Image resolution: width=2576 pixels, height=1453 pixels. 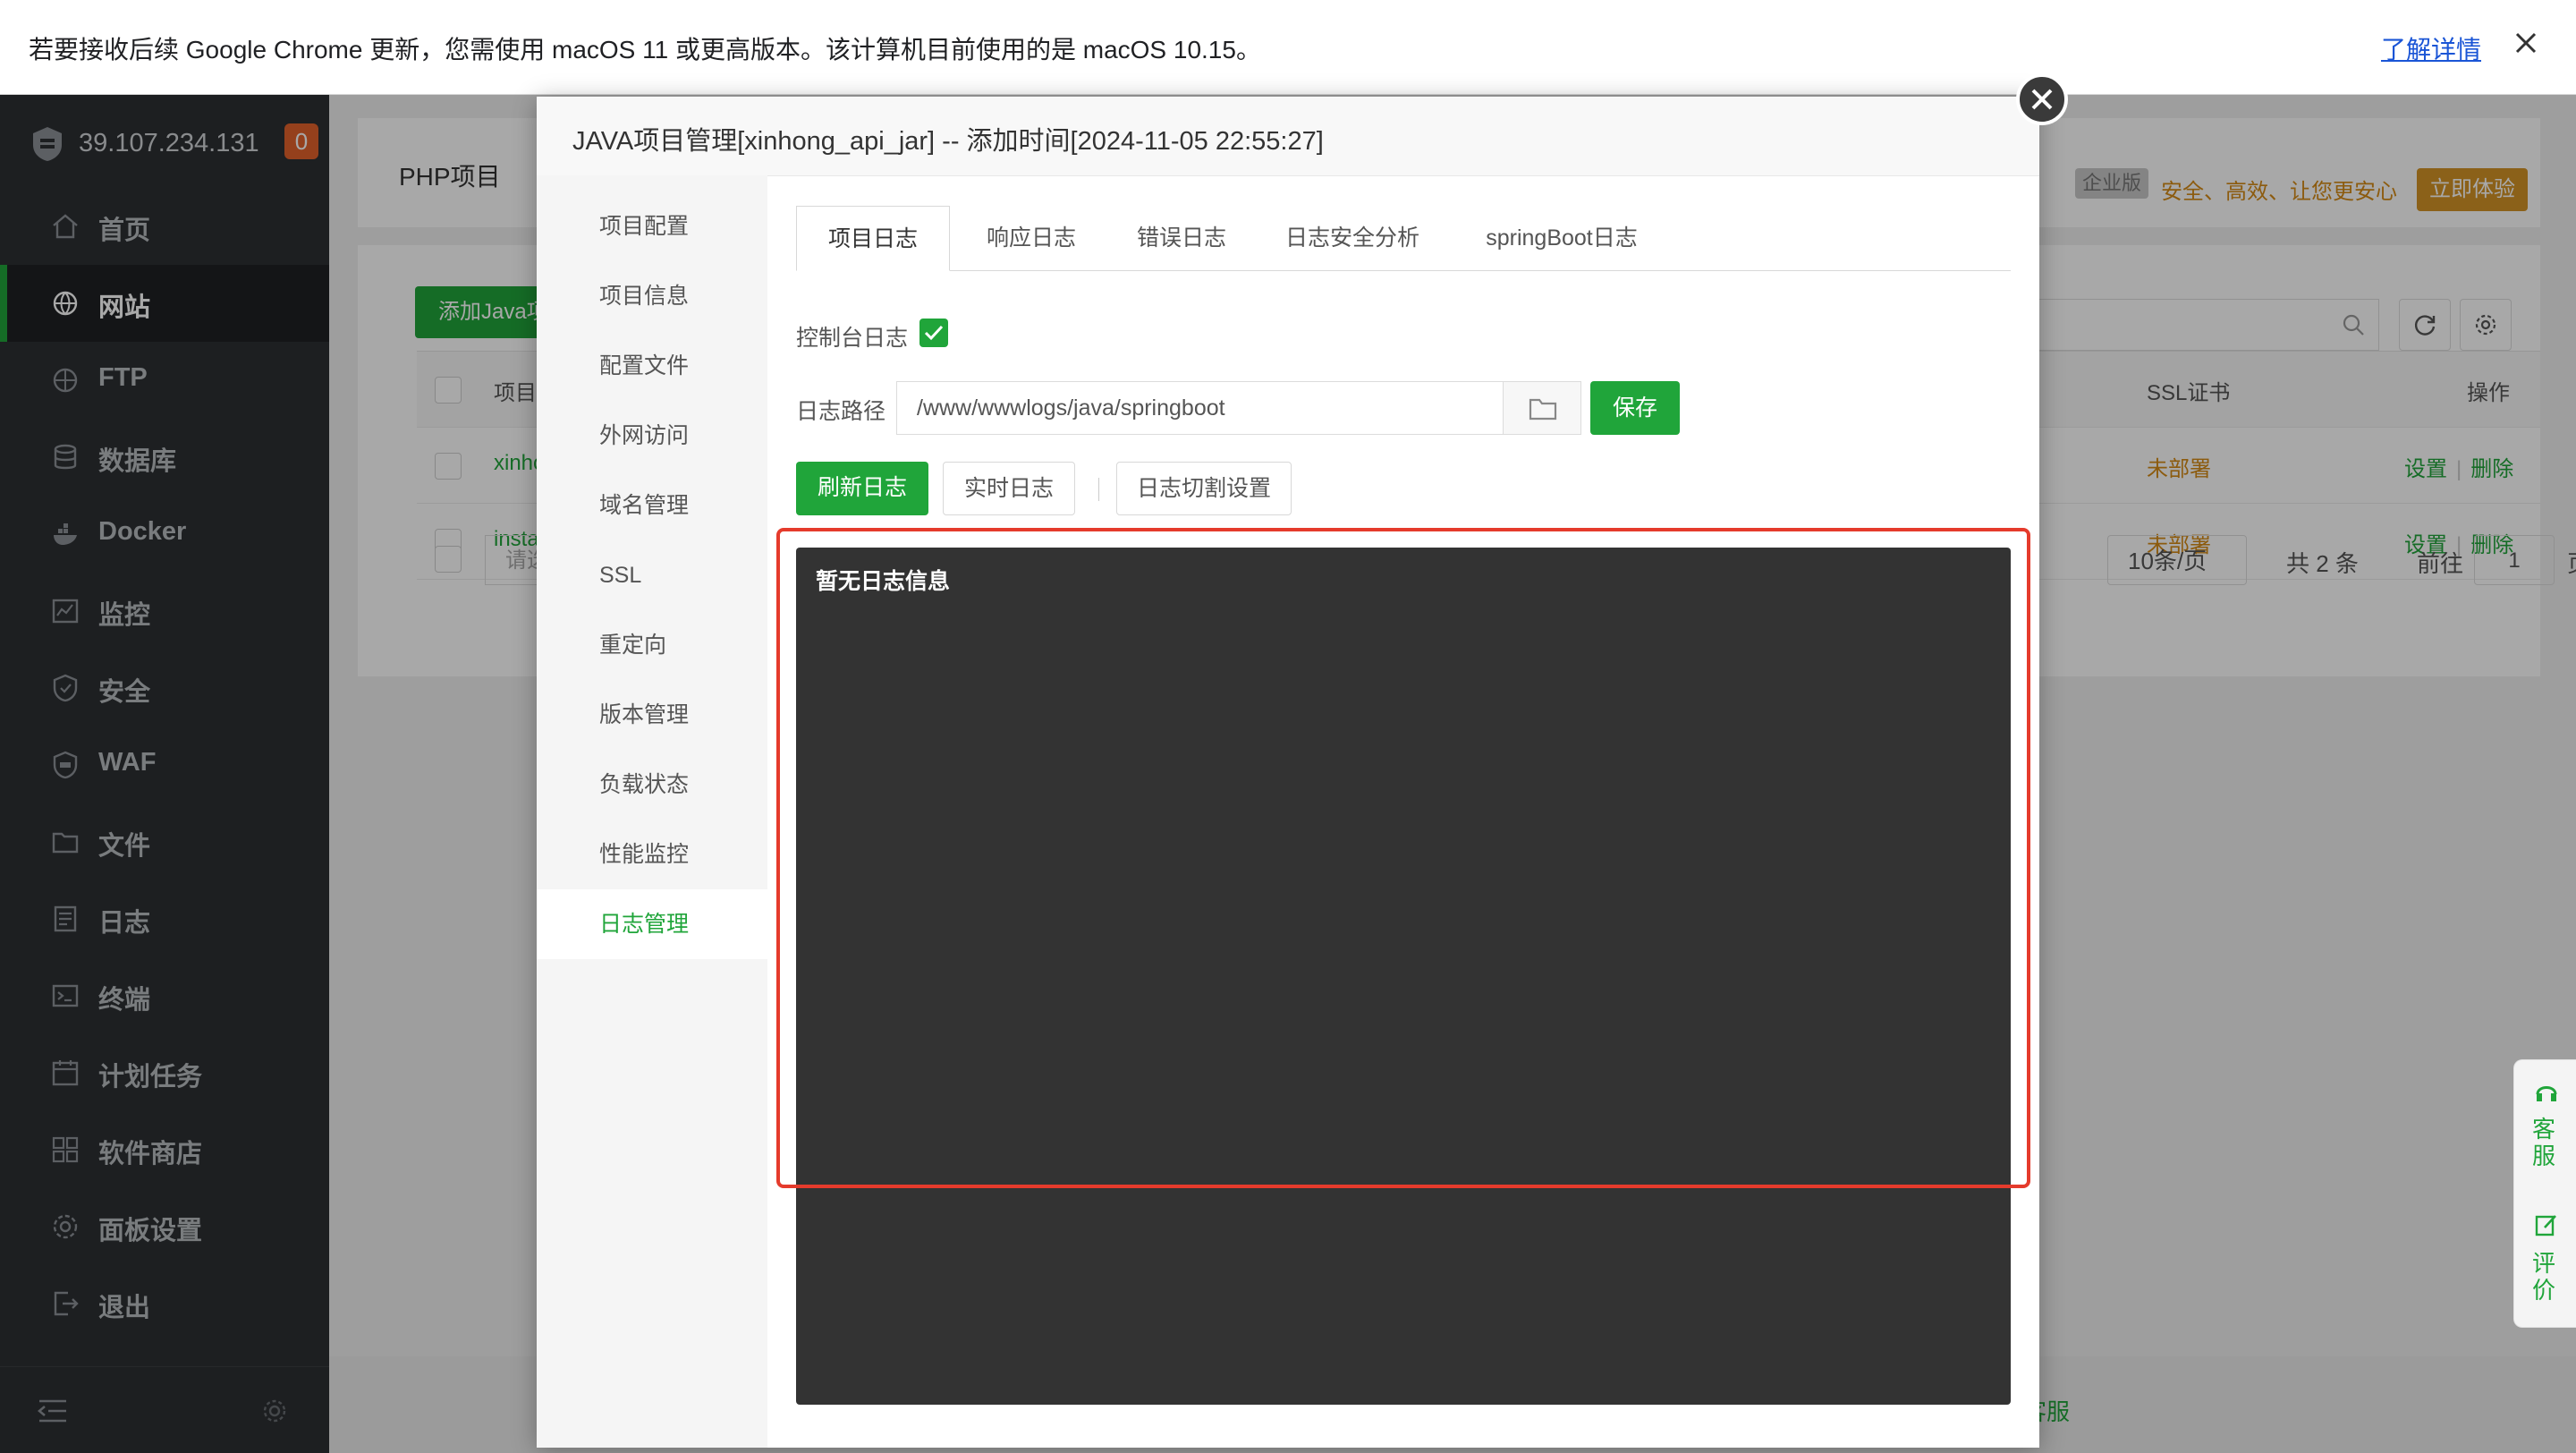 I want to click on review-label: 评价, so click(x=2545, y=1277).